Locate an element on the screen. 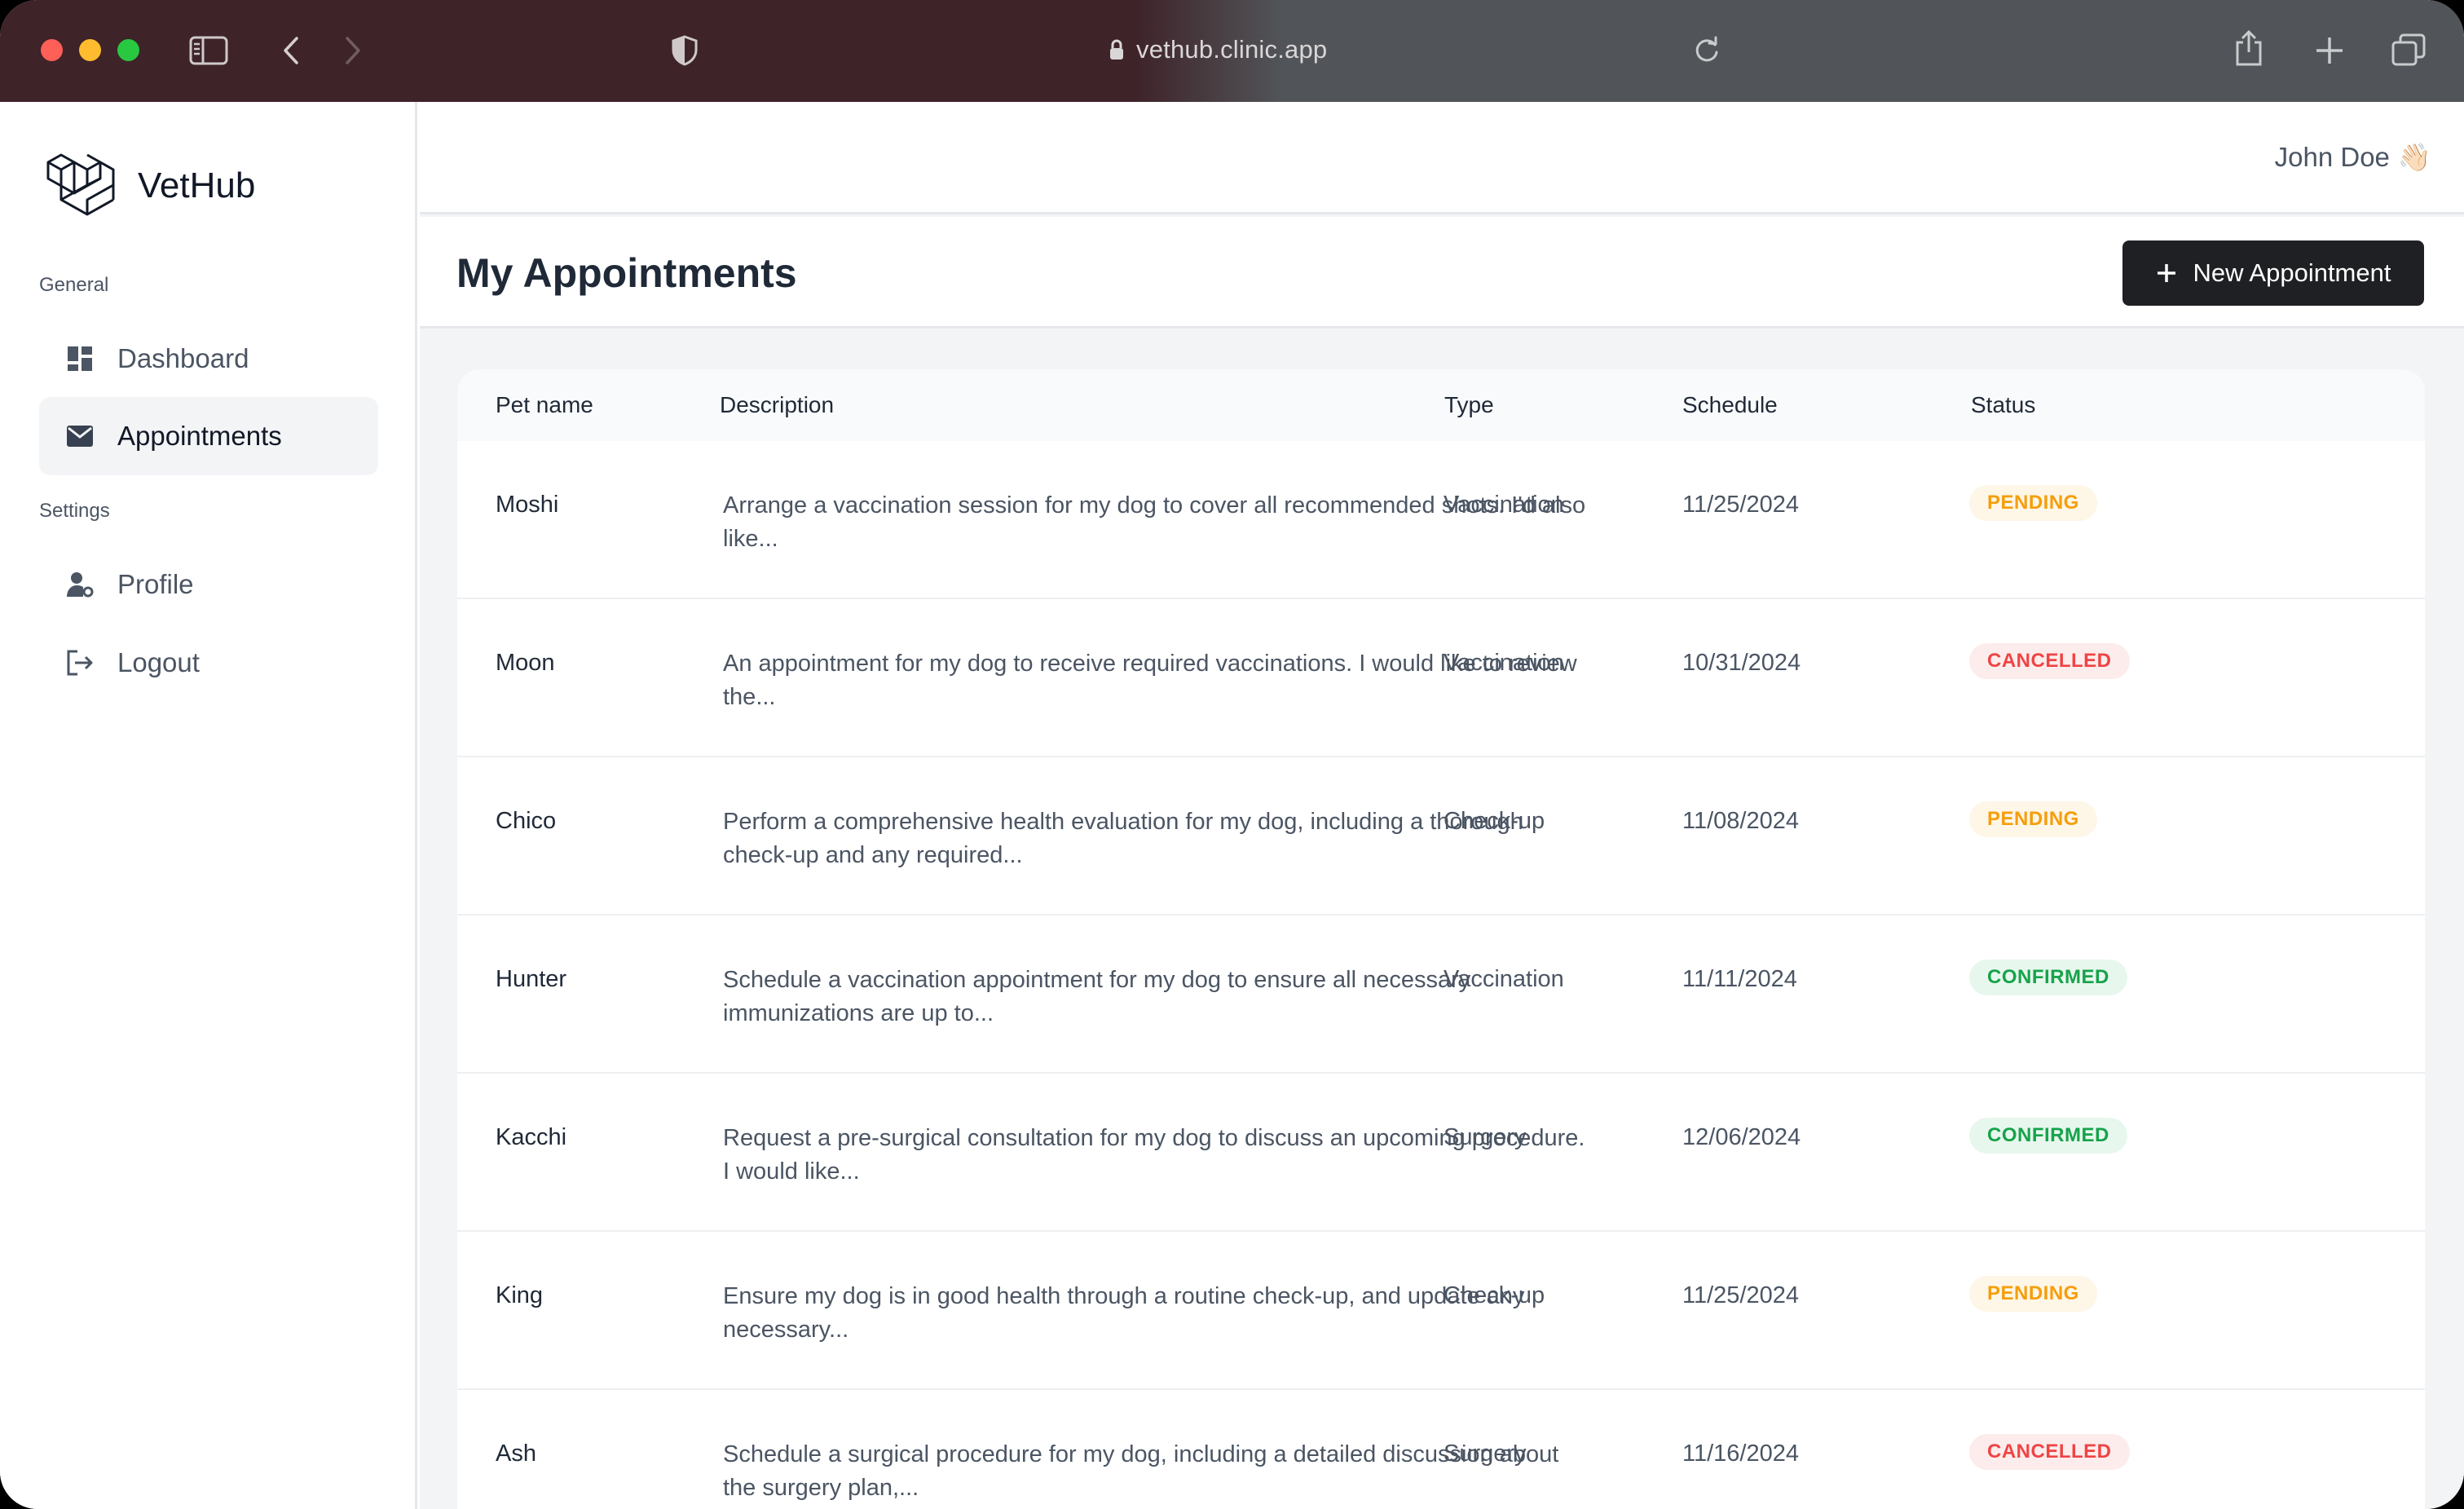 This screenshot has height=1509, width=2464. column-header-schedule: Schedule is located at coordinates (1730, 405).